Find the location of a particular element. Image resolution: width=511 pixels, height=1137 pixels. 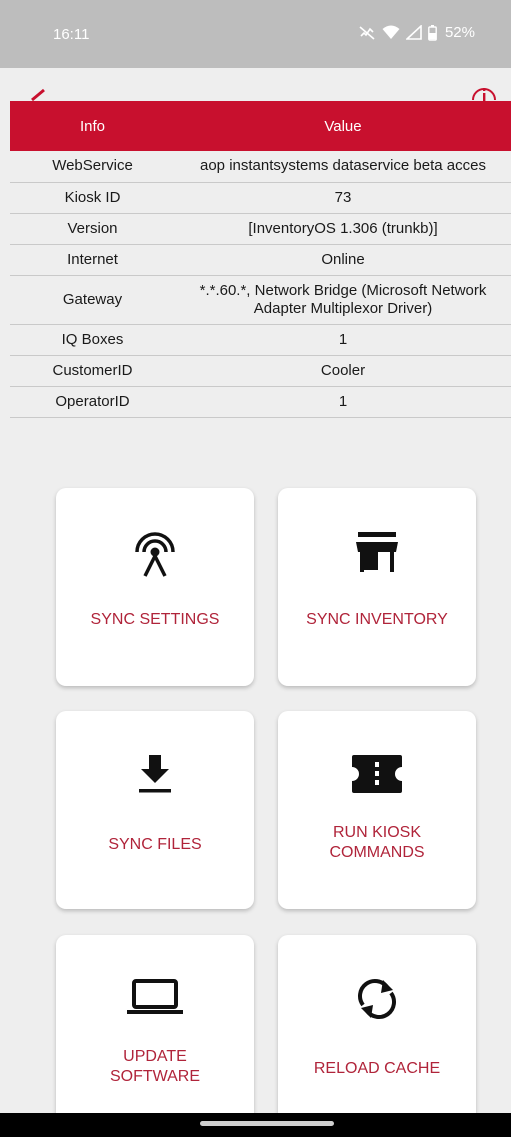

reload-cache-button: RELOAD CACHE is located at coordinates (377, 1034).